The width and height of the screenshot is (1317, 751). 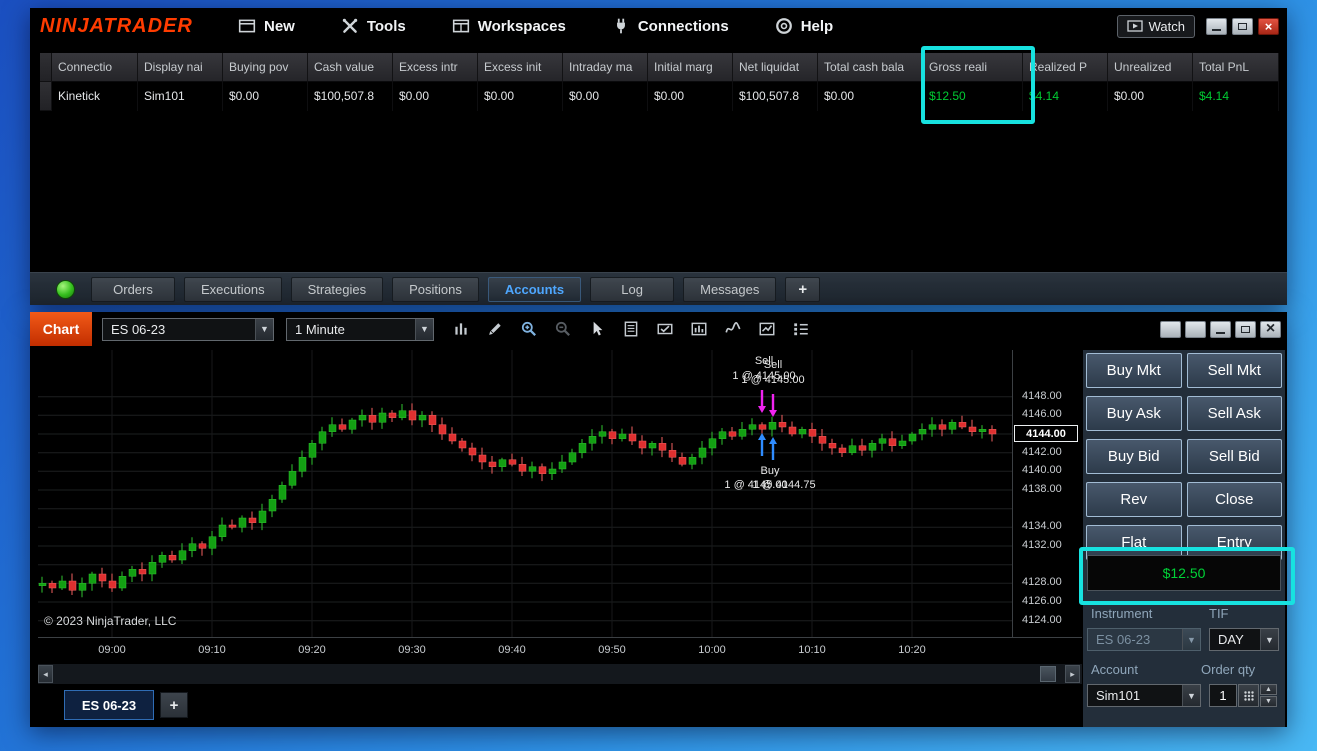 I want to click on tif-dropdown: DAY ▼, so click(x=1244, y=639).